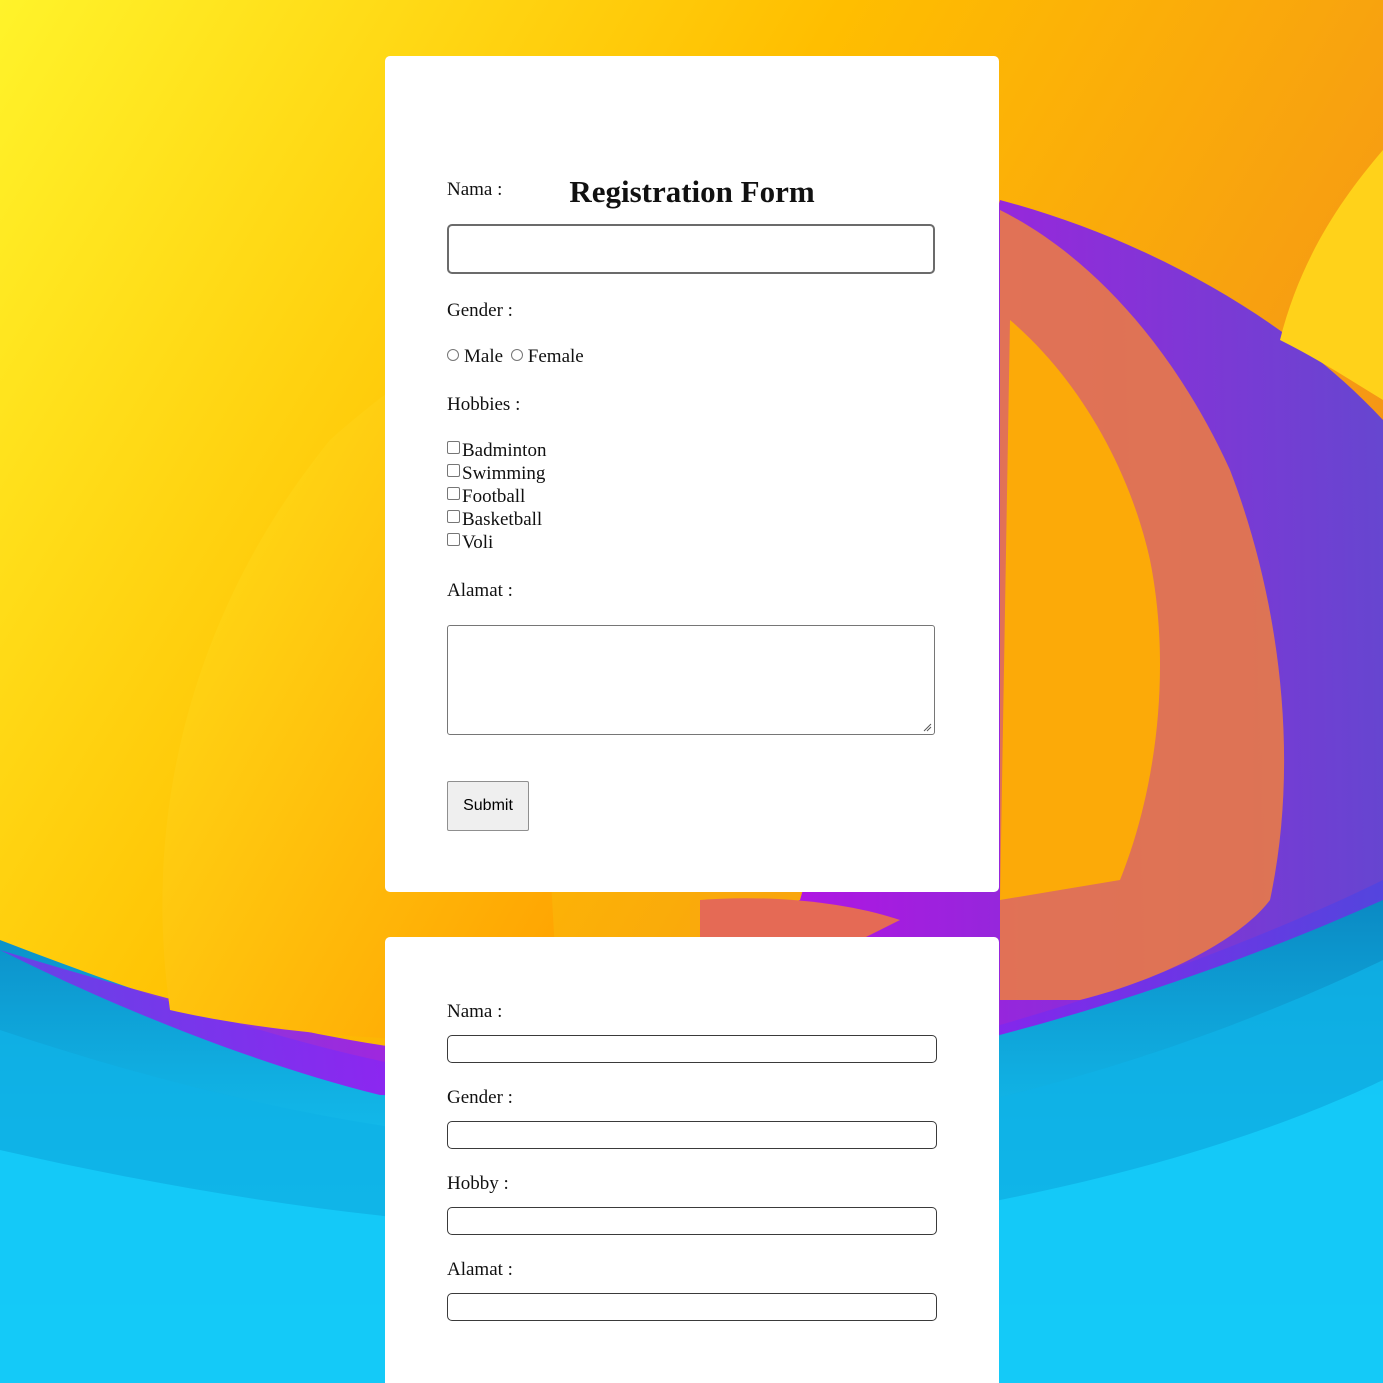 This screenshot has height=1383, width=1383. What do you see at coordinates (556, 356) in the screenshot?
I see `female-radio-label: Female` at bounding box center [556, 356].